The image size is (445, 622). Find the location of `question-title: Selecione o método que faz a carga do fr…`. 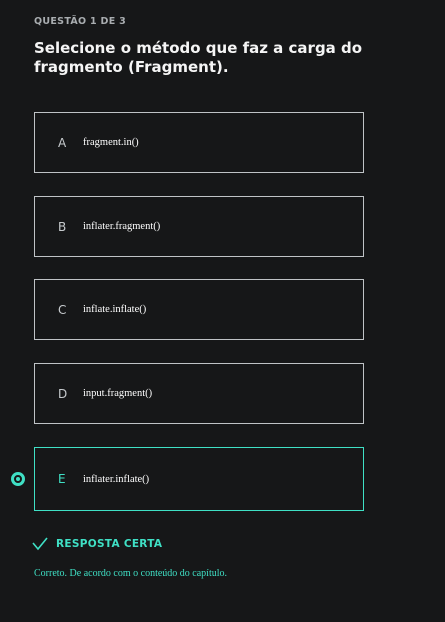

question-title: Selecione o método que faz a carga do fr… is located at coordinates (198, 57).